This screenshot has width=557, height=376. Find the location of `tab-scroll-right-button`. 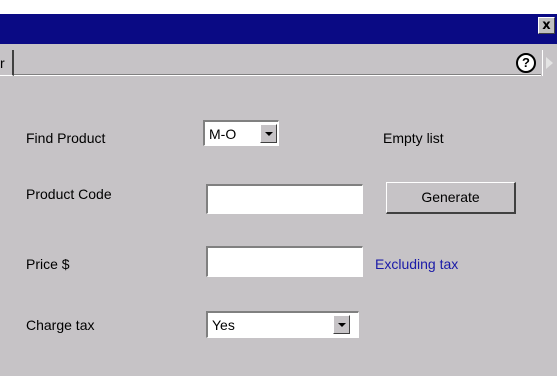

tab-scroll-right-button is located at coordinates (549, 63).